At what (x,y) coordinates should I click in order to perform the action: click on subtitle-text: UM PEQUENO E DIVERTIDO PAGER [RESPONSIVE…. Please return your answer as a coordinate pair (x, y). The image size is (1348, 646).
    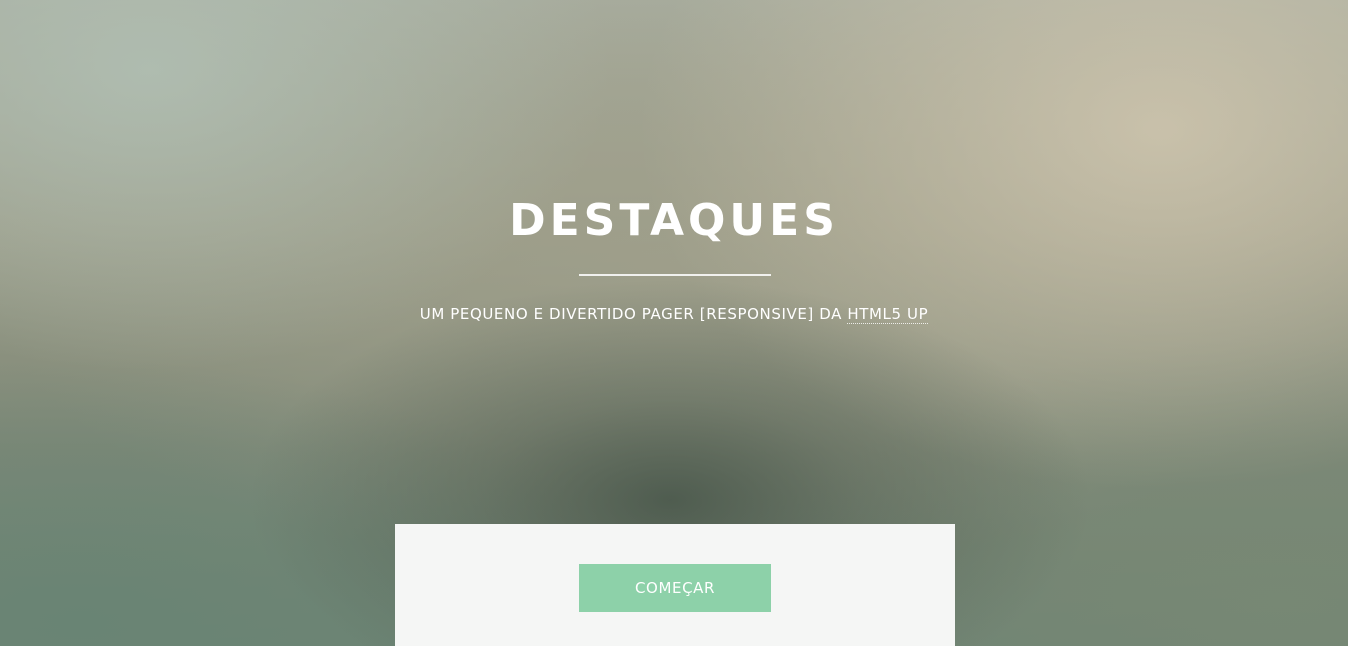
    Looking at the image, I should click on (633, 314).